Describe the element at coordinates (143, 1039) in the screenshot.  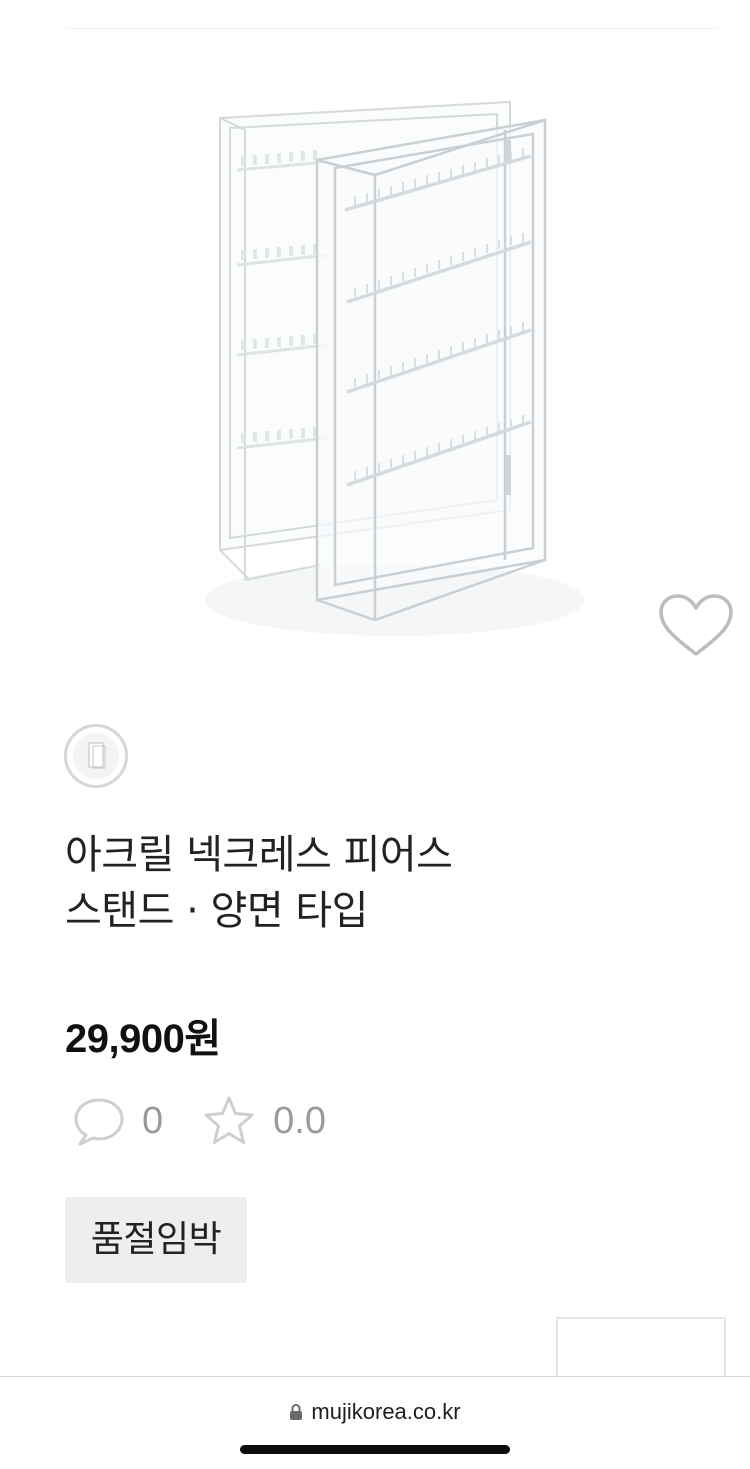
I see `product-price: 29,900원` at that location.